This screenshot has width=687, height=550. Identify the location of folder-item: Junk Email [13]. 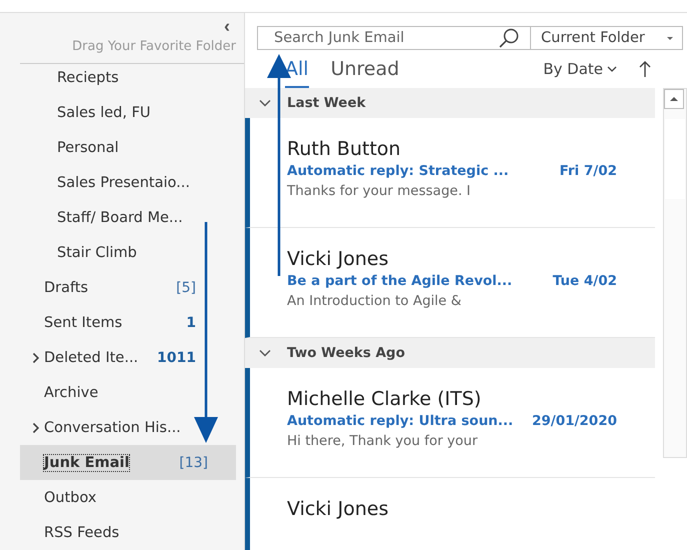
(128, 462).